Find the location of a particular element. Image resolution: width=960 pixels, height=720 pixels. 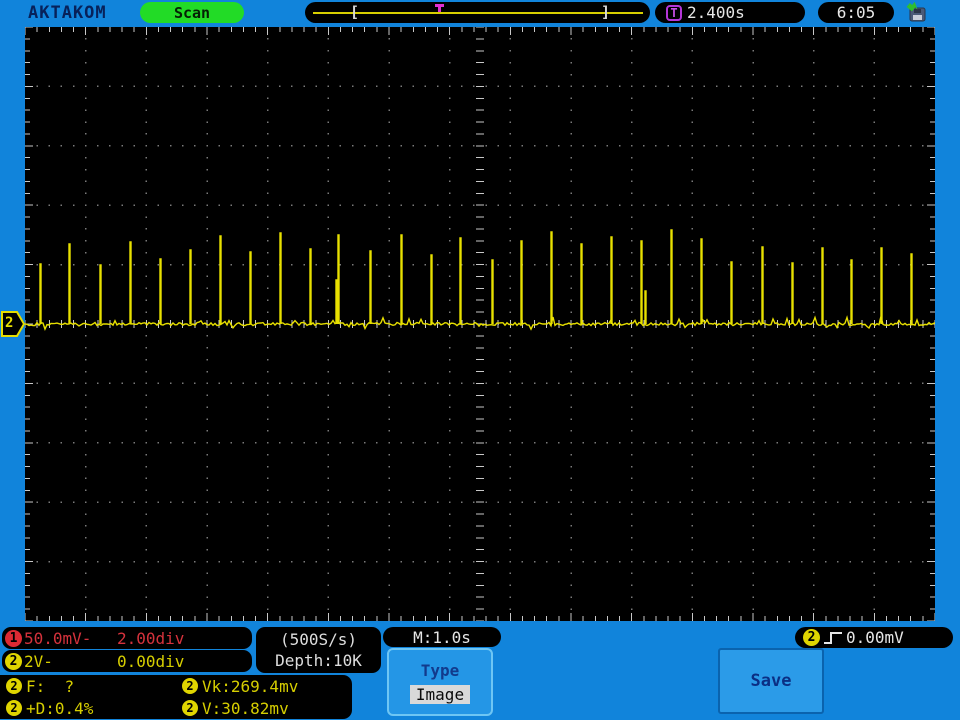

meas-value: +D:0.4% is located at coordinates (60, 708).